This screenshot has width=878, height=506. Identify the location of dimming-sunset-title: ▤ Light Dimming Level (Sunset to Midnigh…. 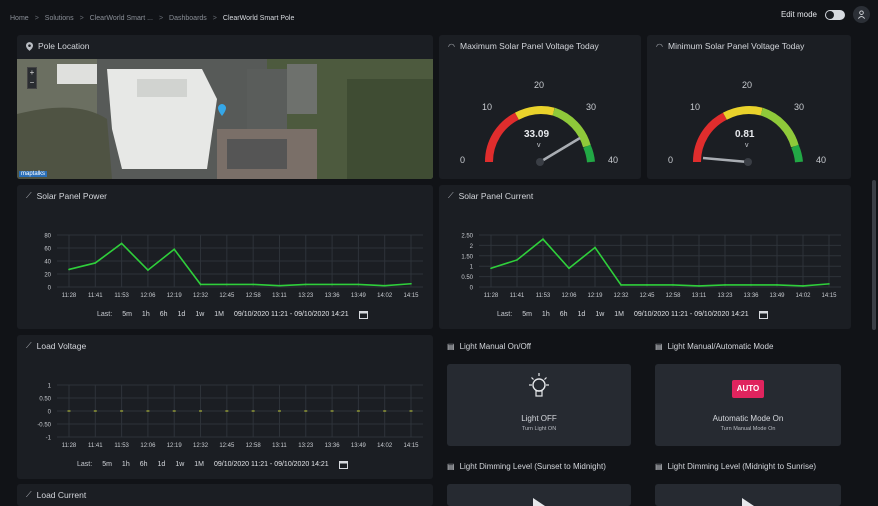
(526, 466).